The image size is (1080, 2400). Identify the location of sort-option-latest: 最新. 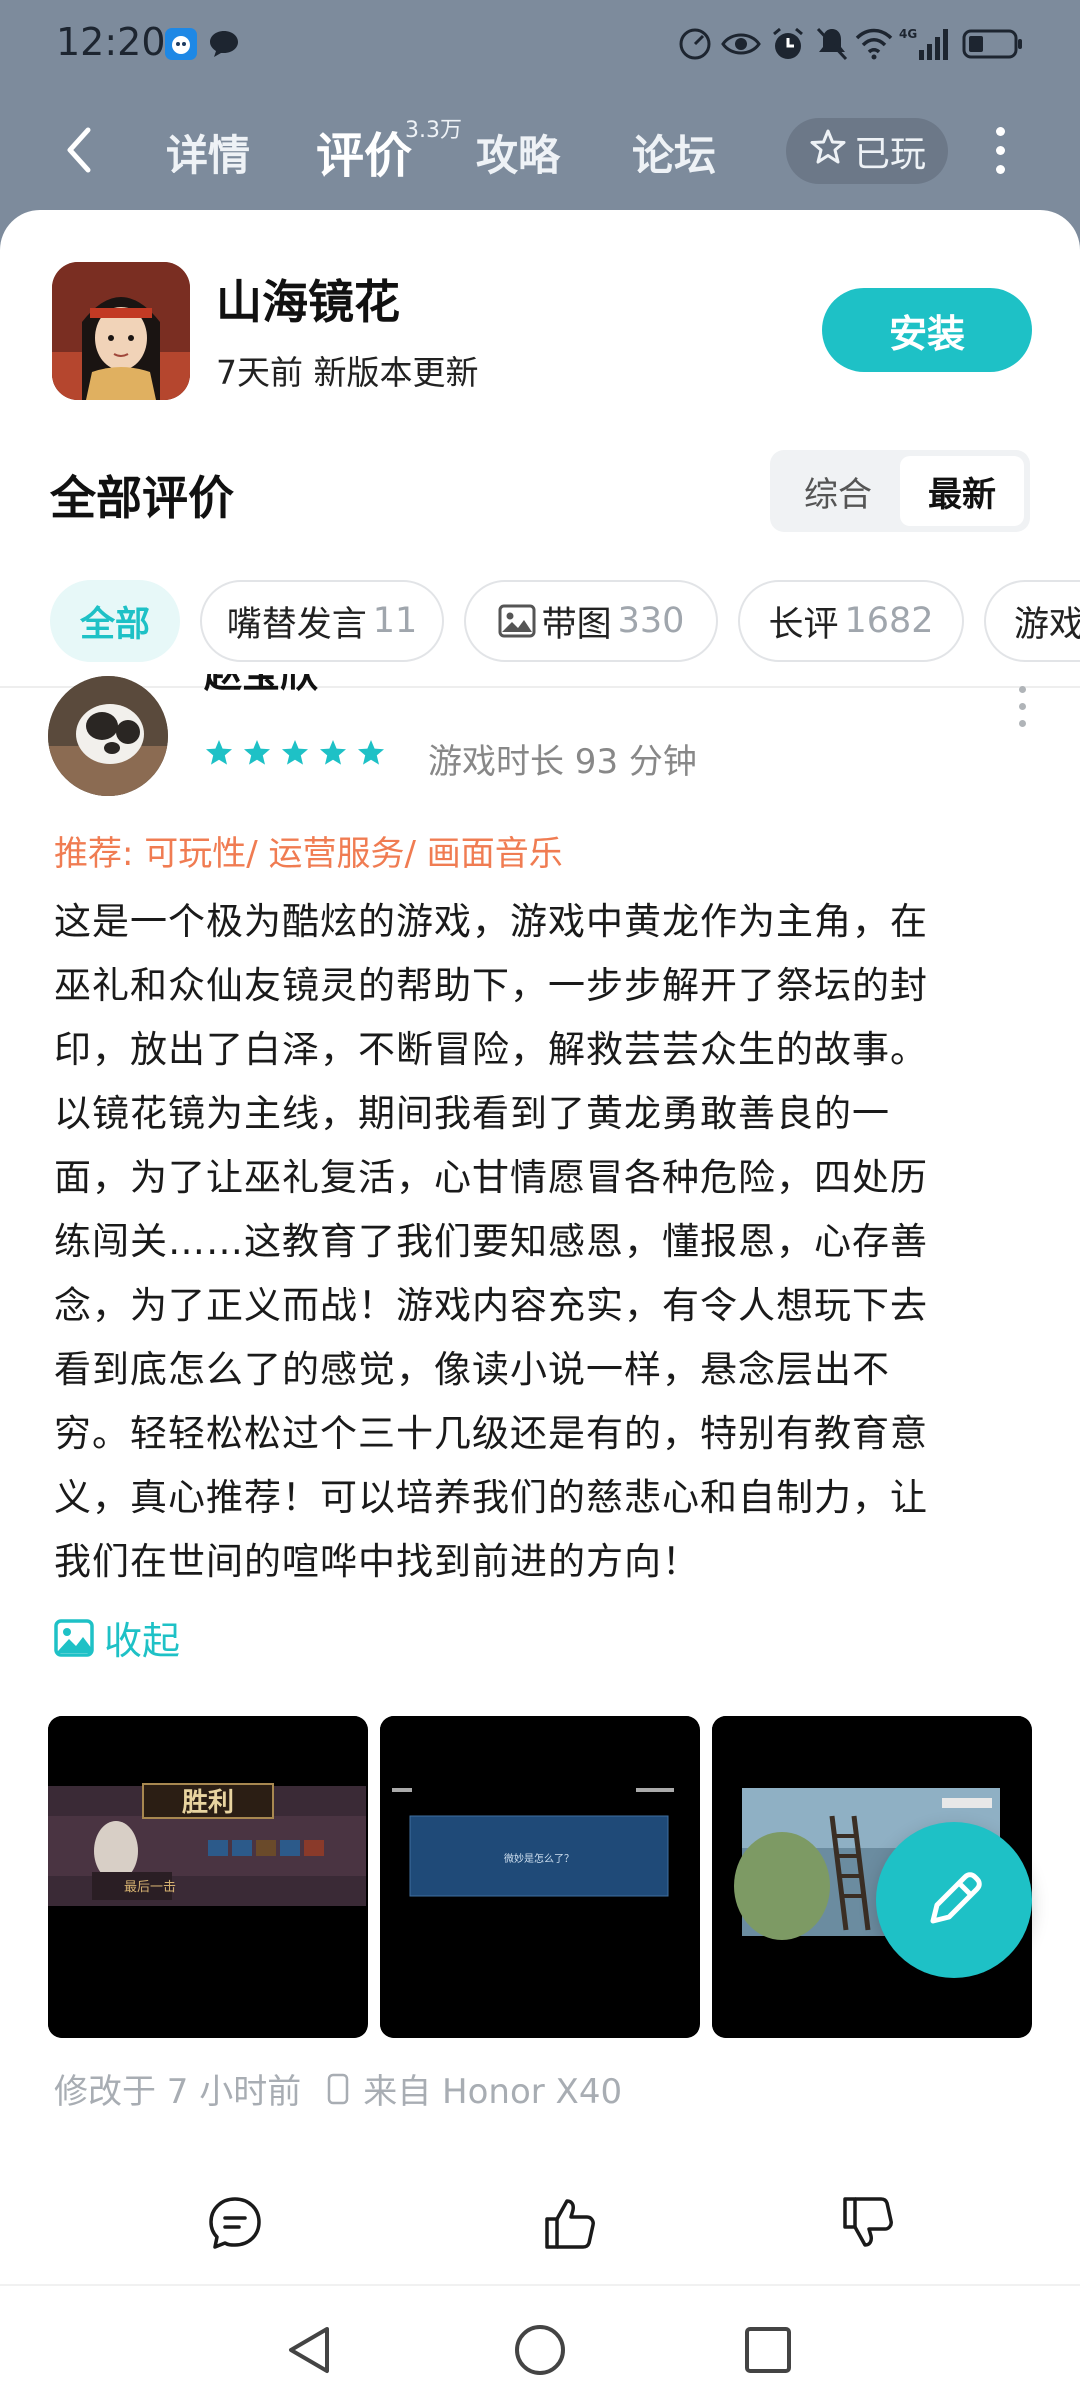
(962, 491).